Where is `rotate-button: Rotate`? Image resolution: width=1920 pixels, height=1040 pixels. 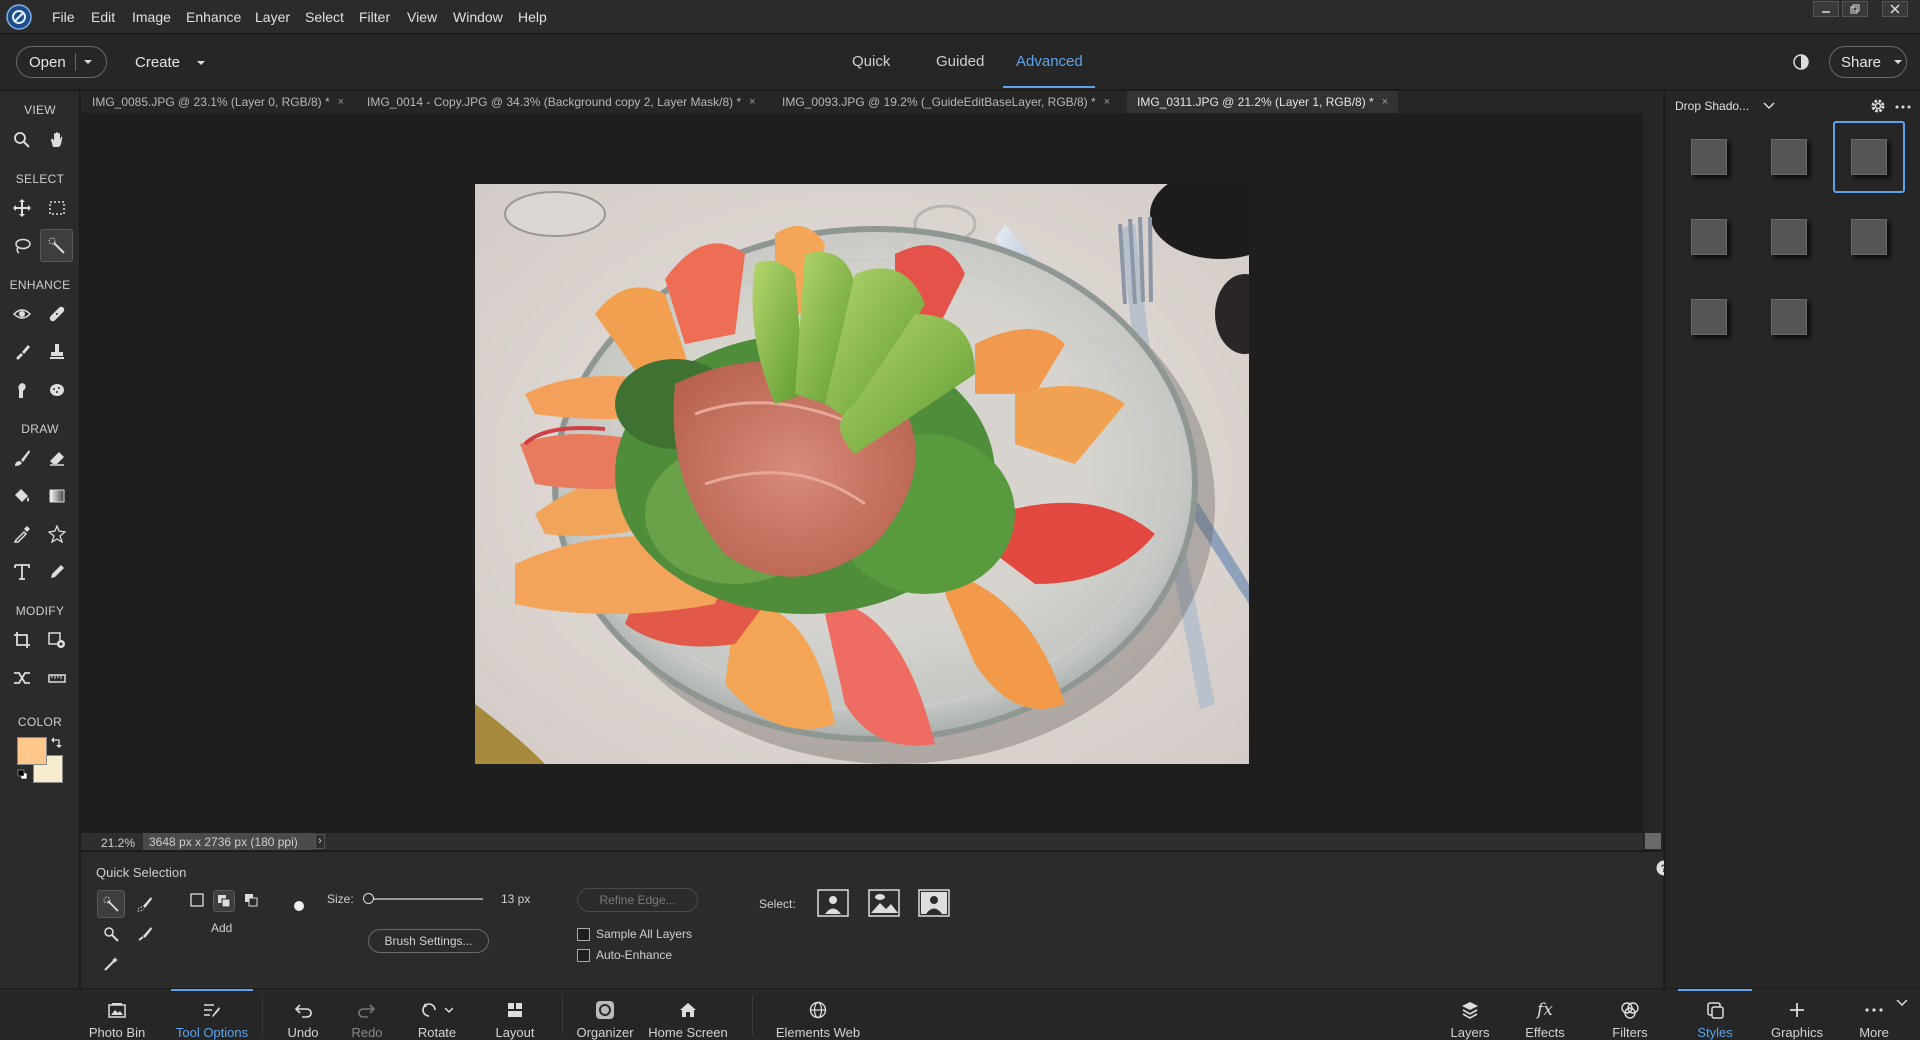 rotate-button: Rotate is located at coordinates (437, 1014).